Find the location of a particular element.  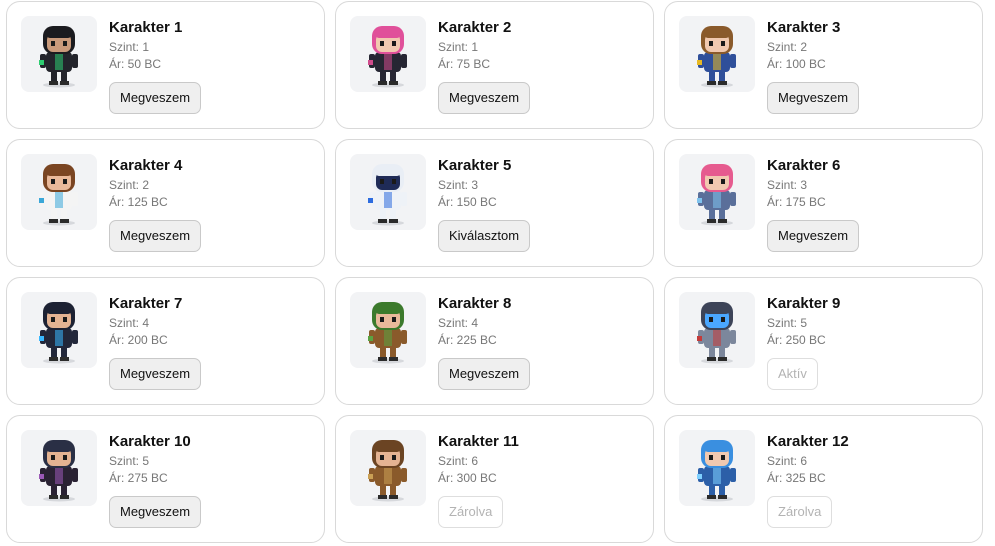

character-price: Ár: 75 BC is located at coordinates (464, 64).